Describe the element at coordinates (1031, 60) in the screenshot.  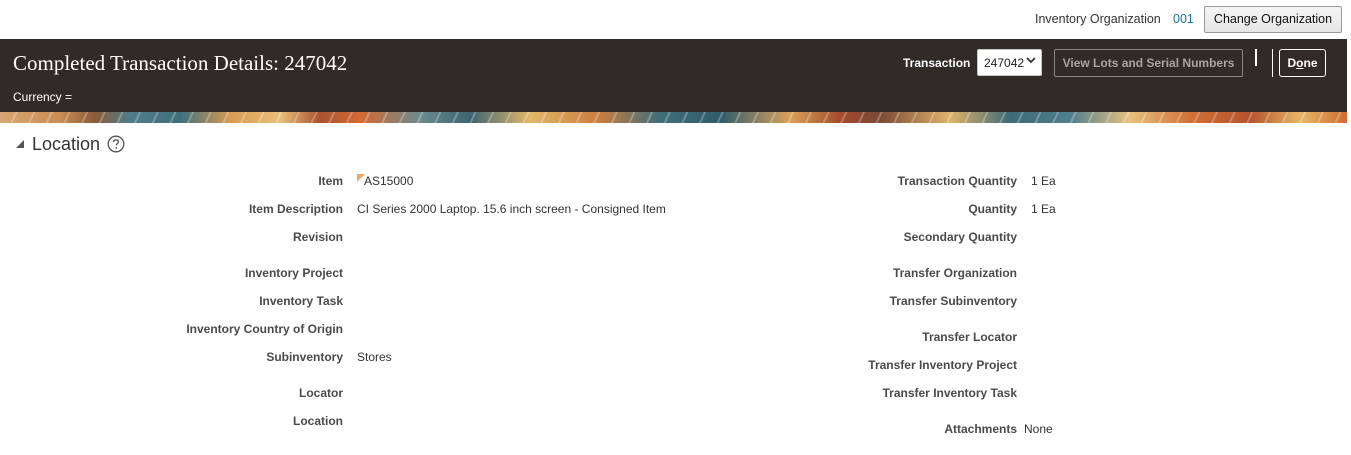
I see `chevron-down-icon` at that location.